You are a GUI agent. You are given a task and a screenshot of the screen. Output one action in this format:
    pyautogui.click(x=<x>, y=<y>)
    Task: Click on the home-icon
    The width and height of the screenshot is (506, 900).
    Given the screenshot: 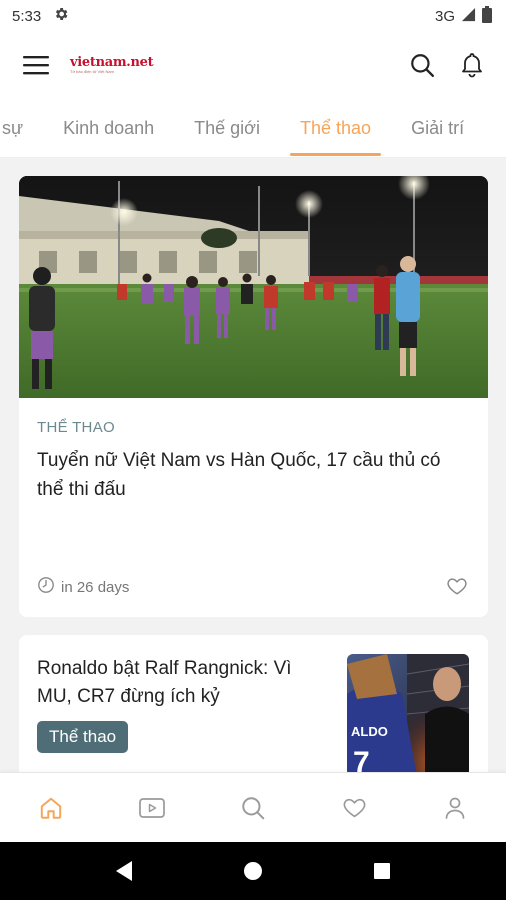 What is the action you would take?
    pyautogui.click(x=51, y=808)
    